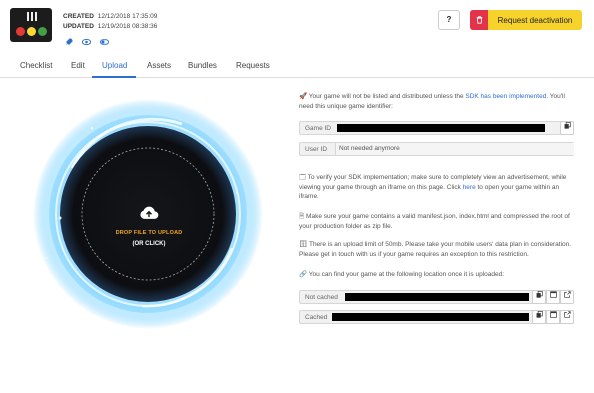 The height and width of the screenshot is (393, 594). Describe the element at coordinates (104, 43) in the screenshot. I see `toggle-icon` at that location.